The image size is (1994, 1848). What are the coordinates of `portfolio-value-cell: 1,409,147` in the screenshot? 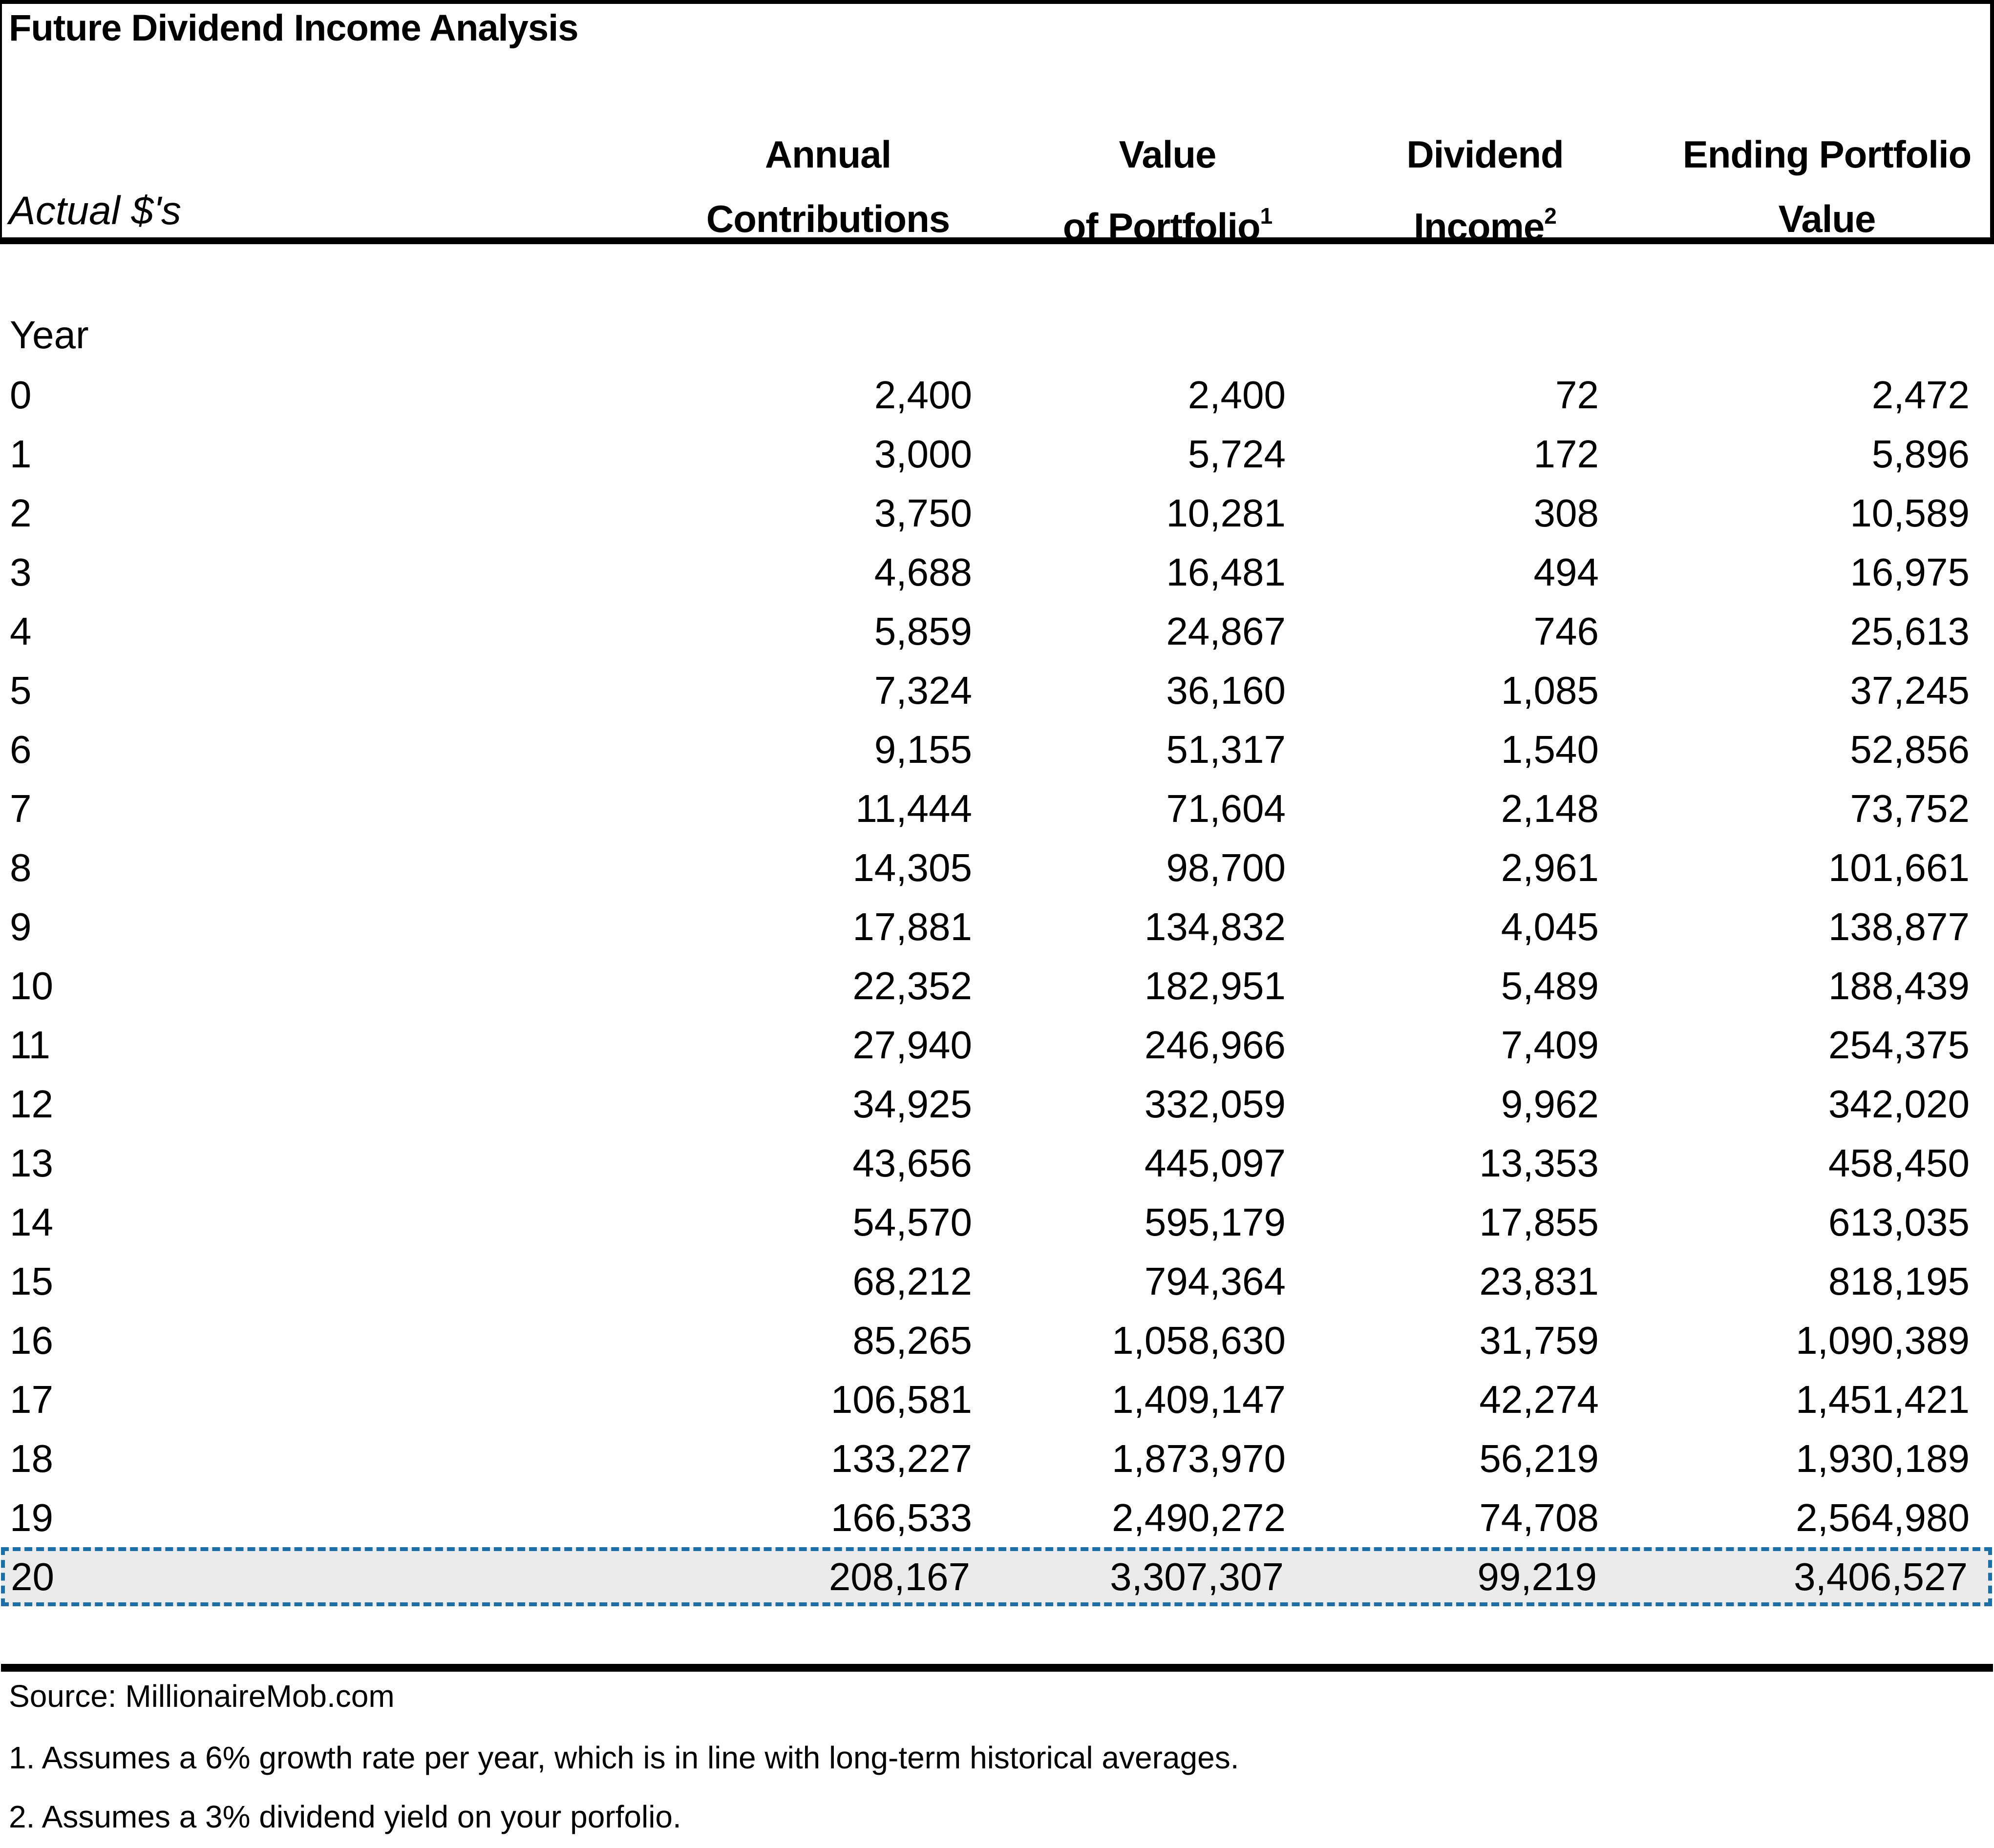 It's located at (1199, 1399).